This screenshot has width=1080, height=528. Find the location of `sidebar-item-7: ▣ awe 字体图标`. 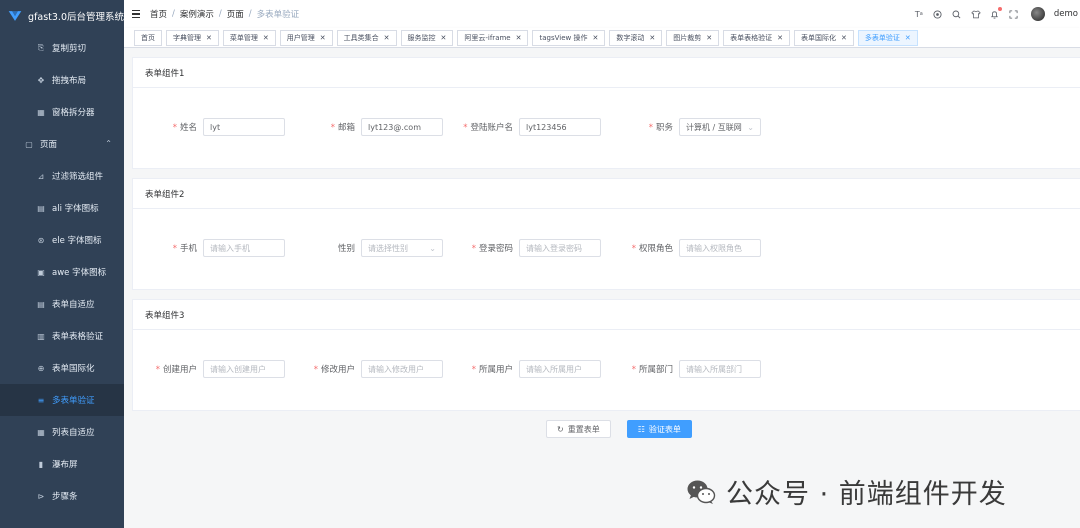

sidebar-item-7: ▣ awe 字体图标 is located at coordinates (62, 272).